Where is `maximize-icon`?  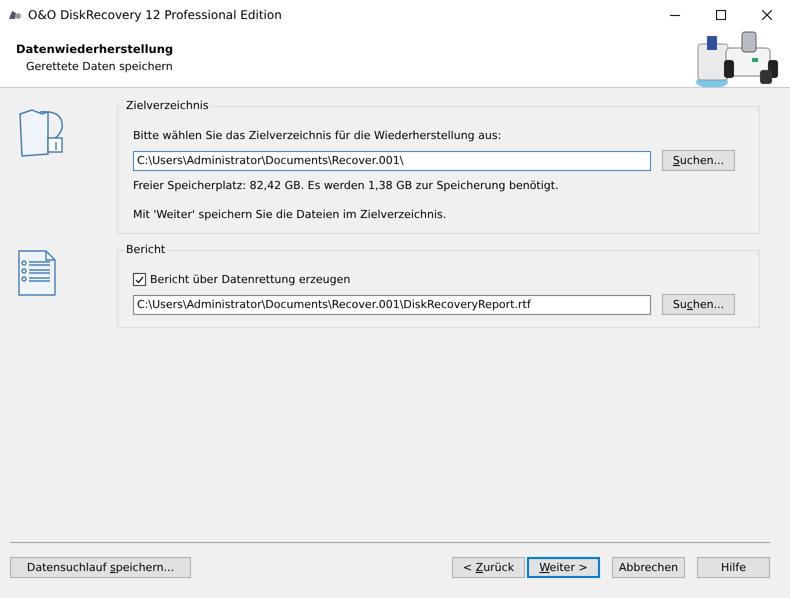
maximize-icon is located at coordinates (721, 15).